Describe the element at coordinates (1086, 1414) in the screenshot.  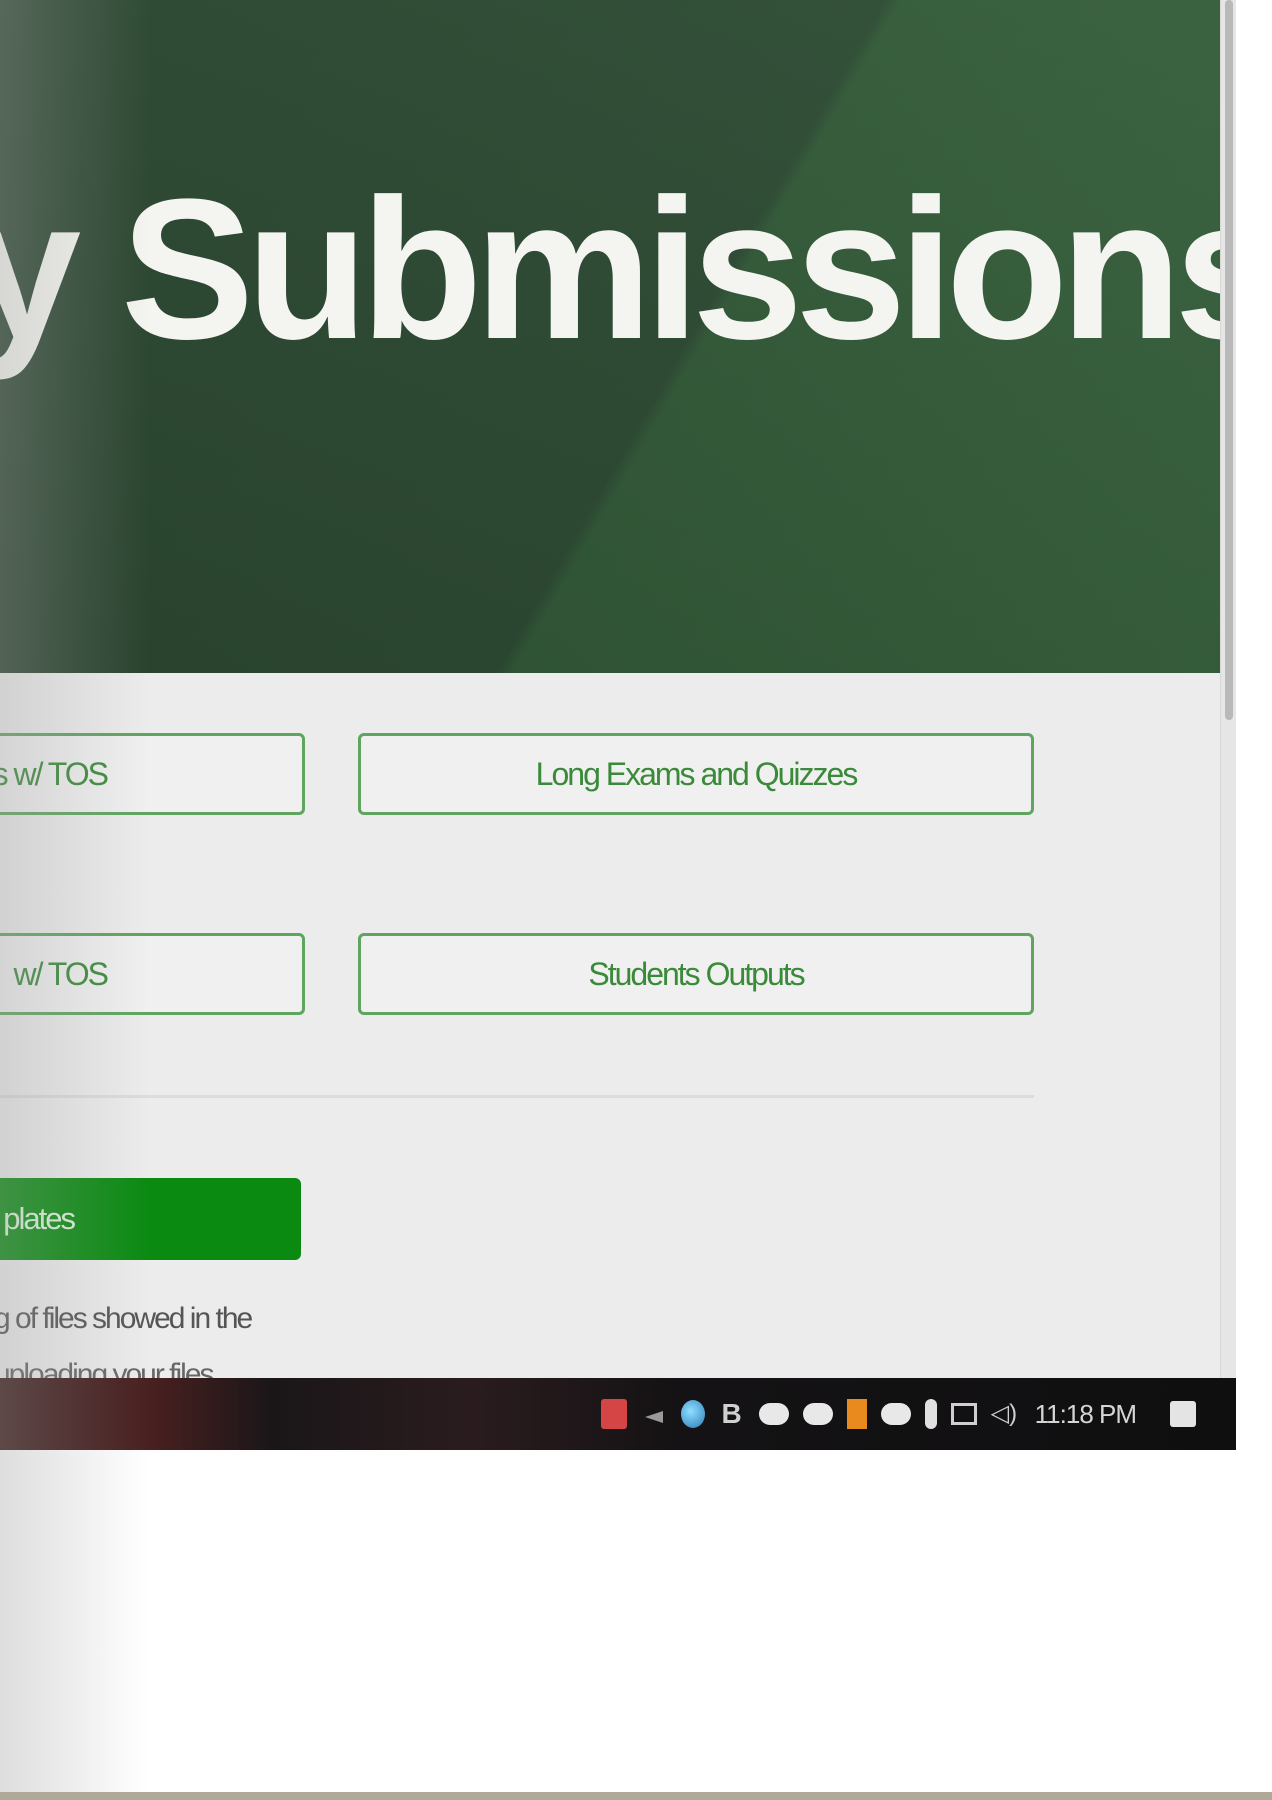
I see `taskbar-clock: 11:18 PM` at that location.